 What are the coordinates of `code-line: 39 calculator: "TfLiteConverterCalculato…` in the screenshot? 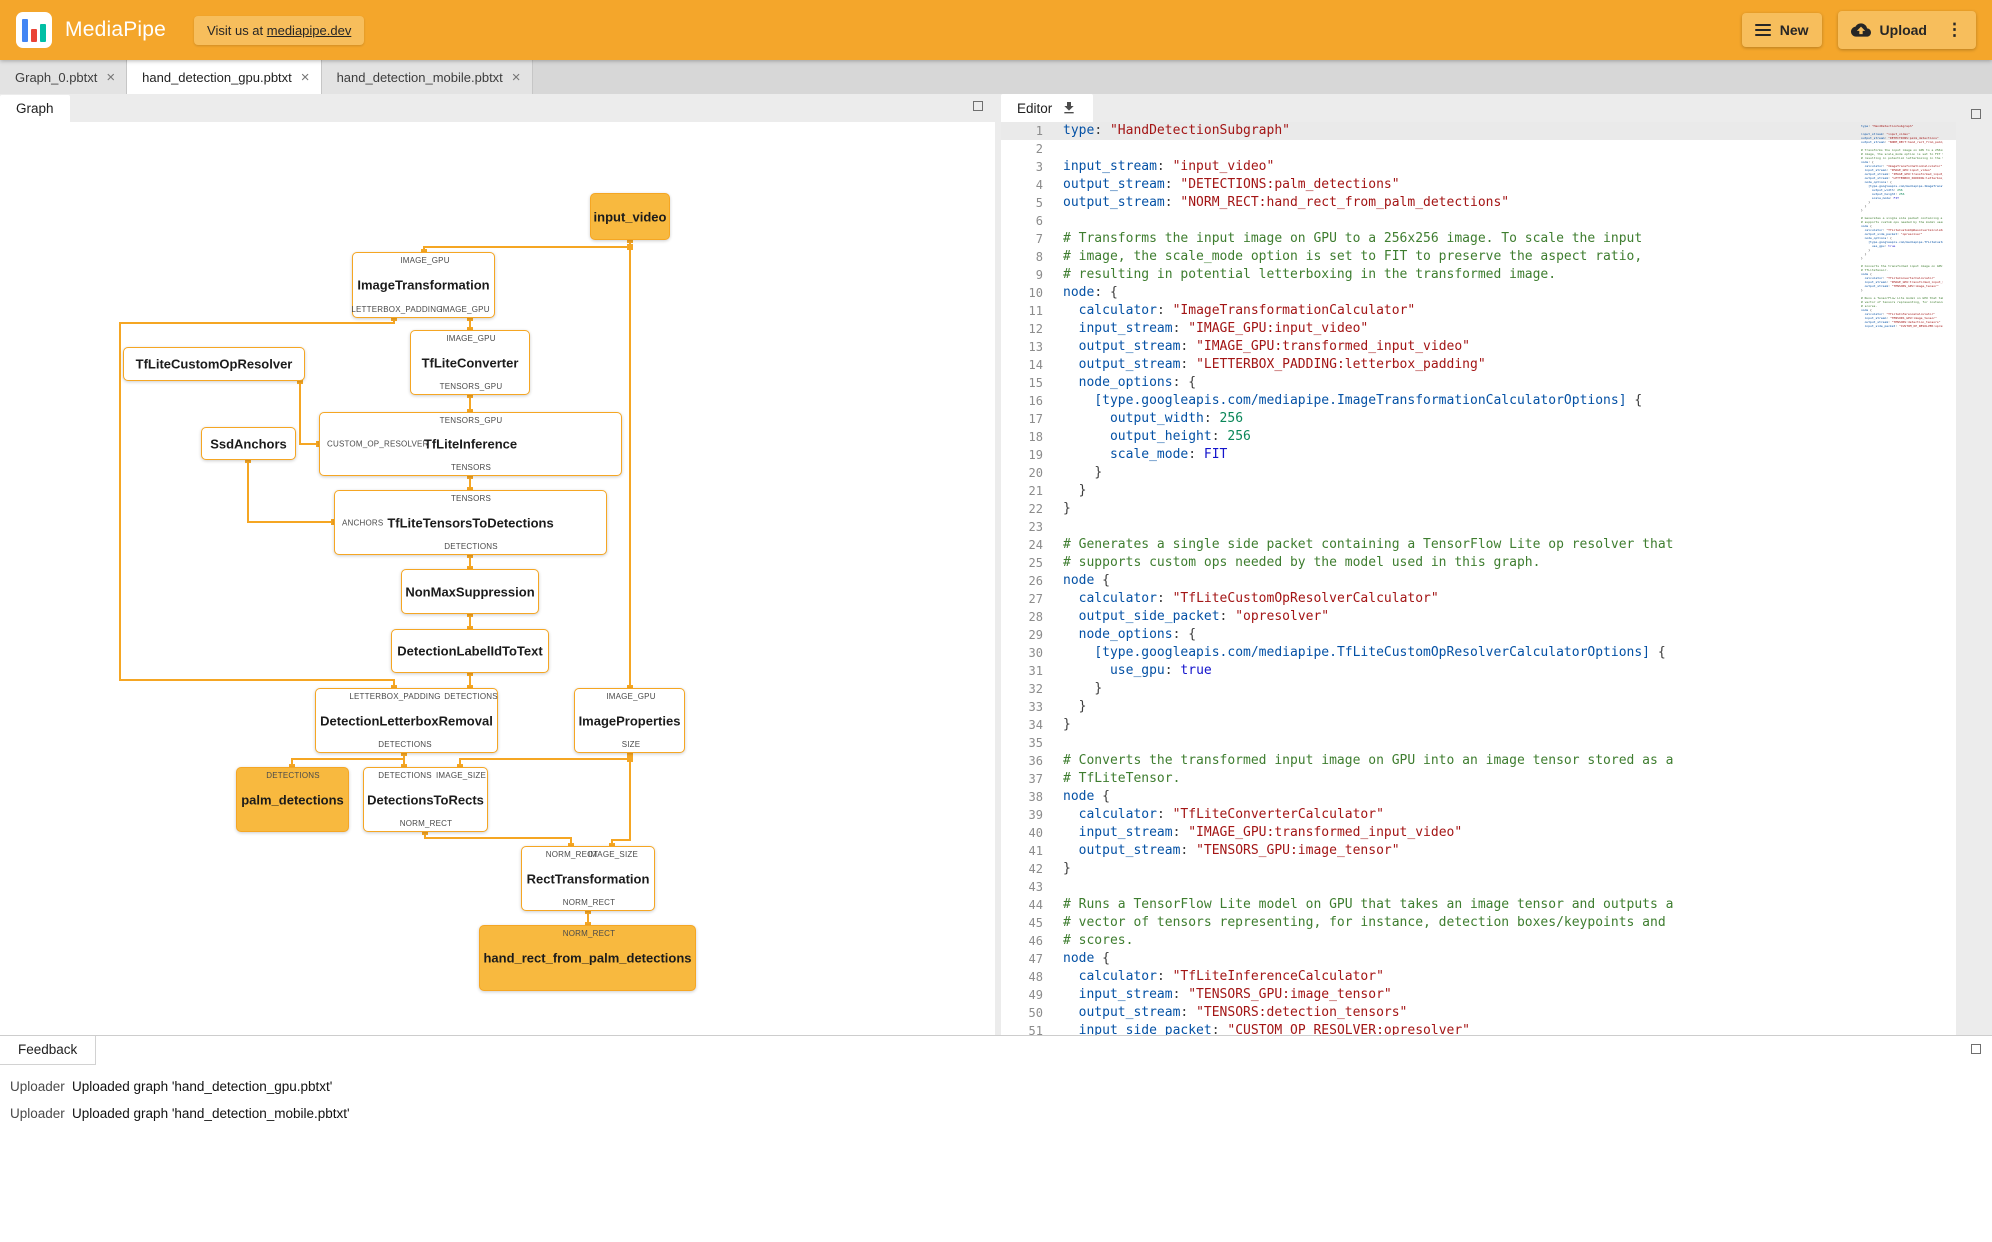 It's located at (1478, 815).